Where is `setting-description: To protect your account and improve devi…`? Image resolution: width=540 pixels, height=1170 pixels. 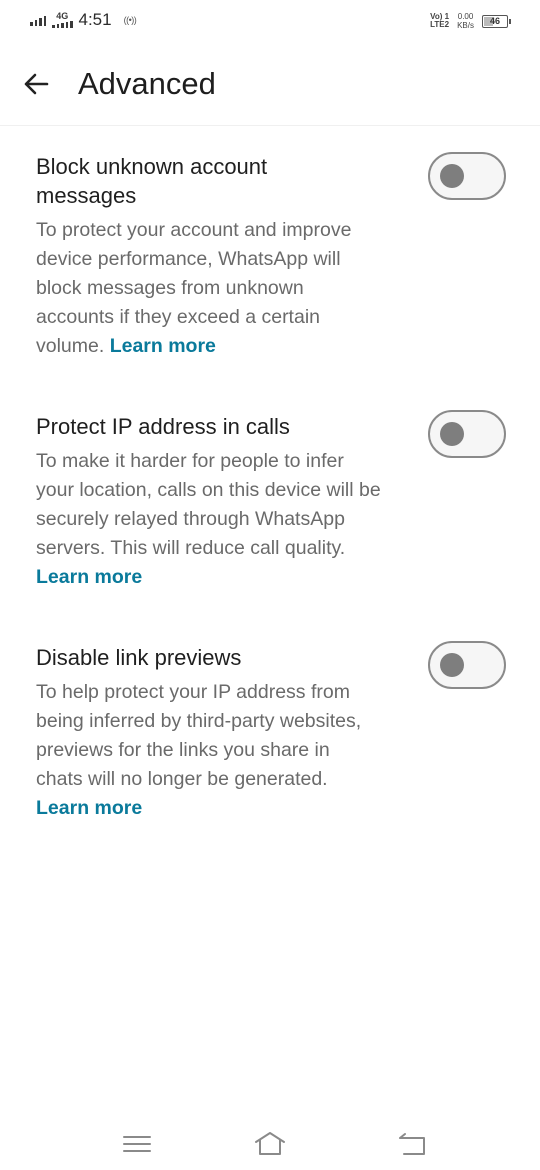
setting-description: To protect your account and improve devi… is located at coordinates (208, 288).